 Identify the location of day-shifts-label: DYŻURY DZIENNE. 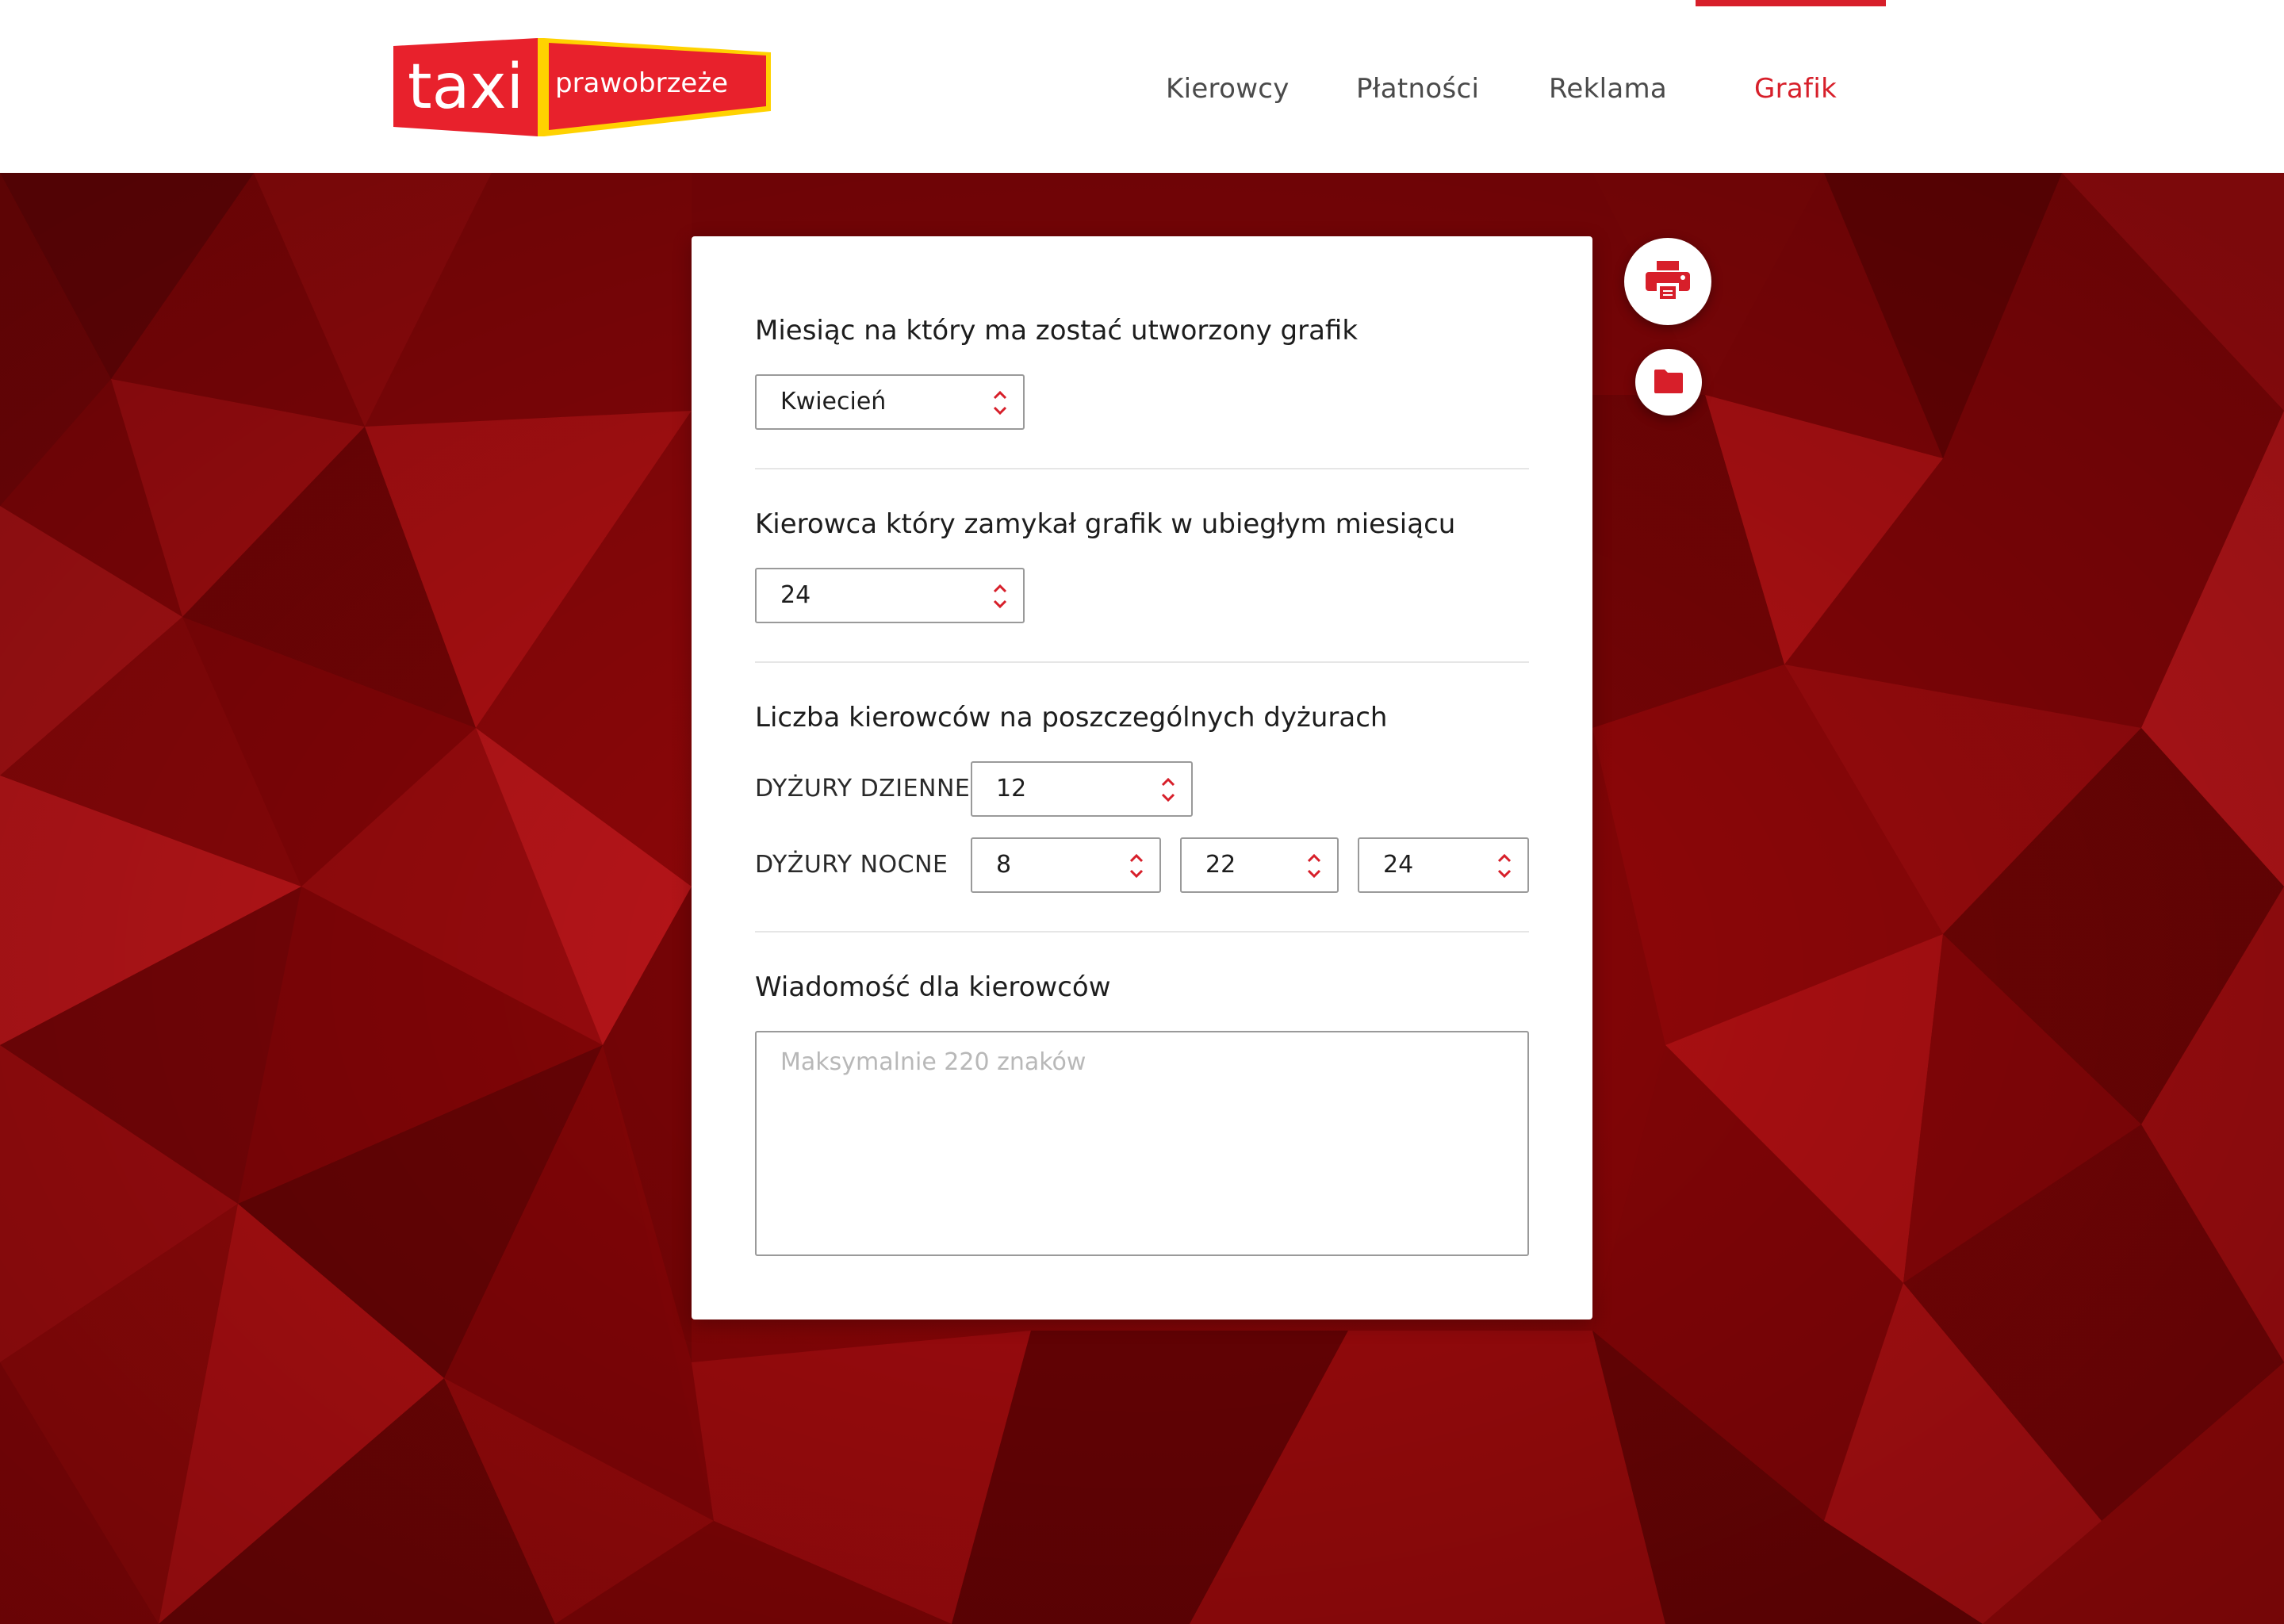
(863, 788).